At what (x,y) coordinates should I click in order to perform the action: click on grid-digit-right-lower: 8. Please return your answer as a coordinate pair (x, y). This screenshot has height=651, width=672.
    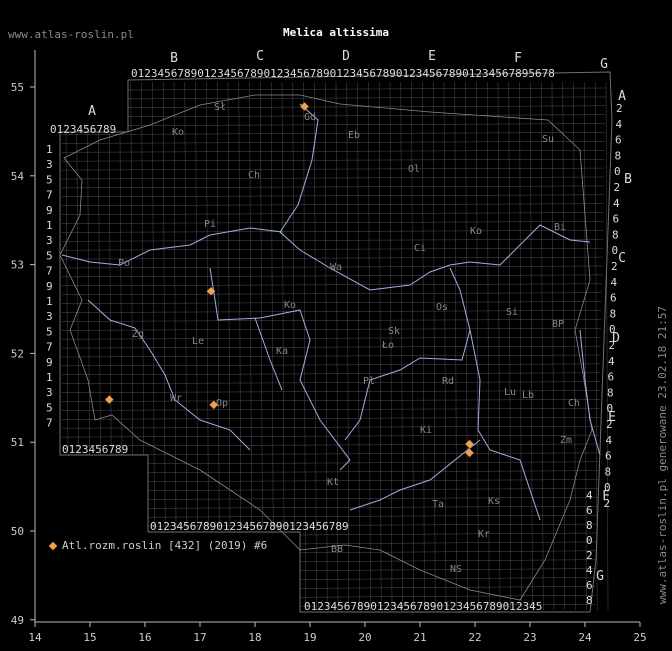
    Looking at the image, I should click on (589, 600).